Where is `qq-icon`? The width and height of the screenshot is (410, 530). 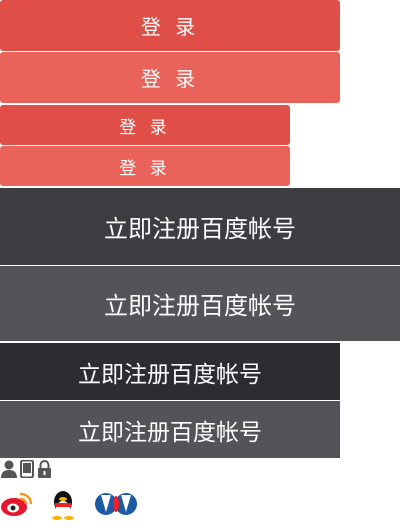
qq-icon is located at coordinates (63, 505).